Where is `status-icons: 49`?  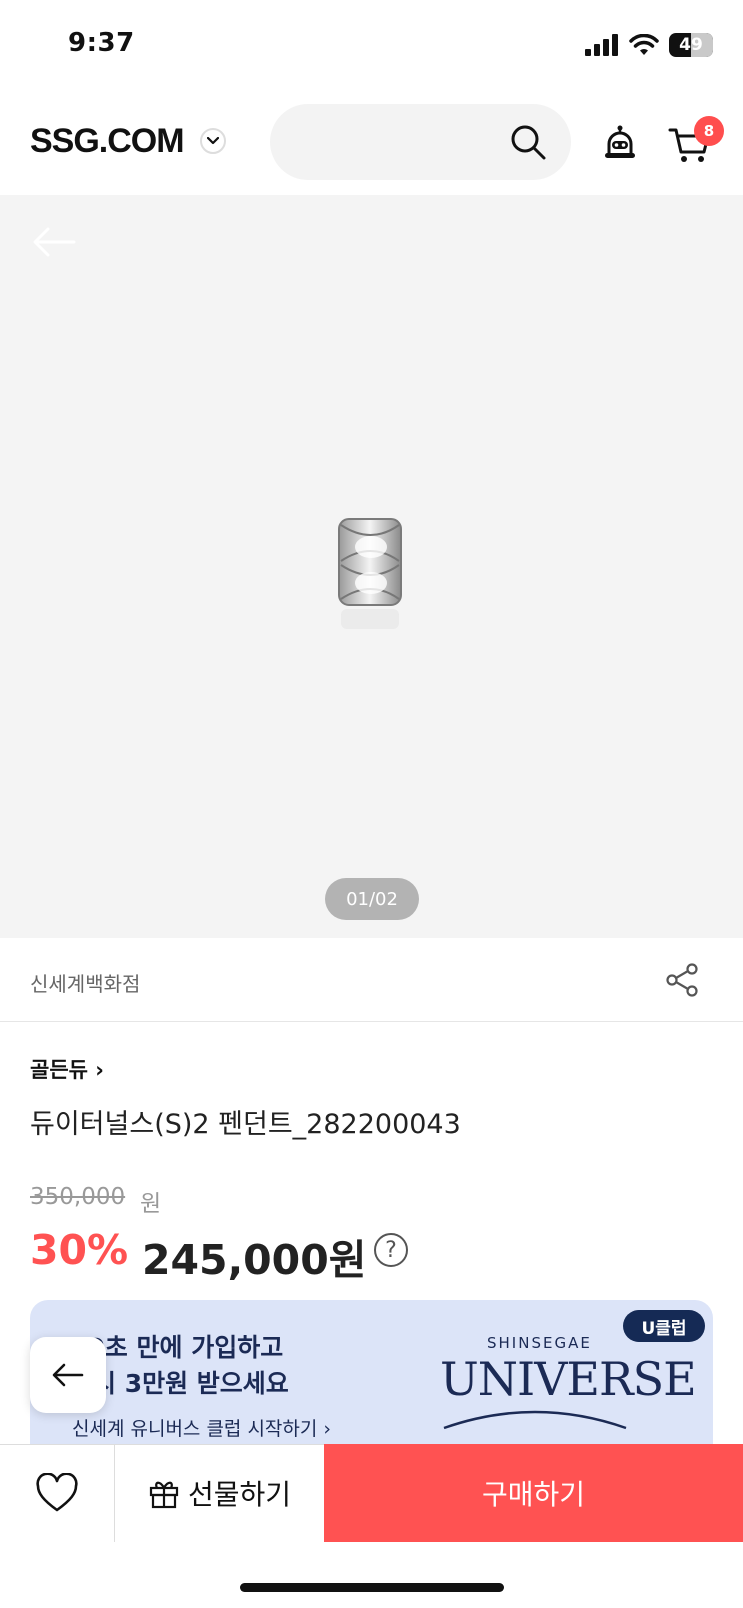
status-icons: 49 is located at coordinates (649, 45).